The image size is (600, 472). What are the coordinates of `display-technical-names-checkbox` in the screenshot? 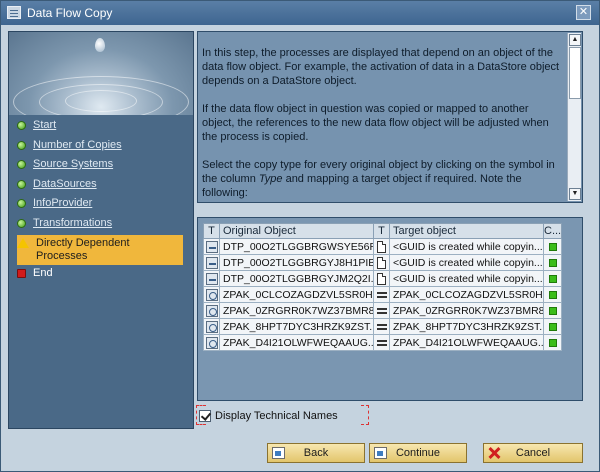 It's located at (205, 416).